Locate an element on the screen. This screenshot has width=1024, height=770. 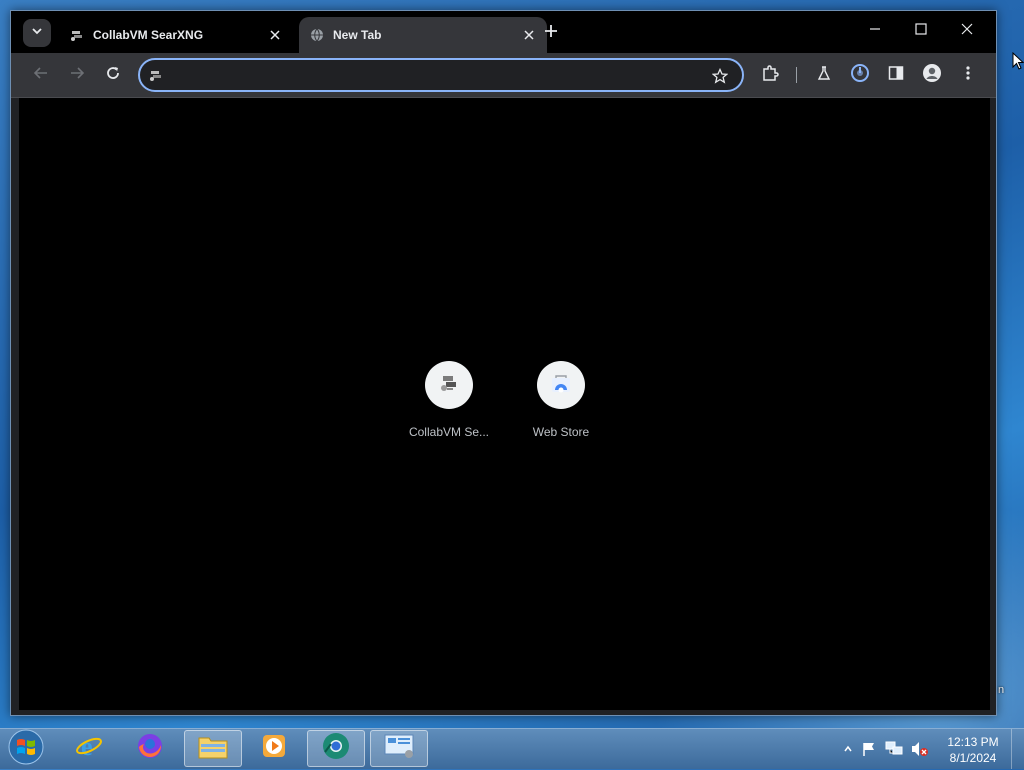
close-window-button is located at coordinates (967, 31).